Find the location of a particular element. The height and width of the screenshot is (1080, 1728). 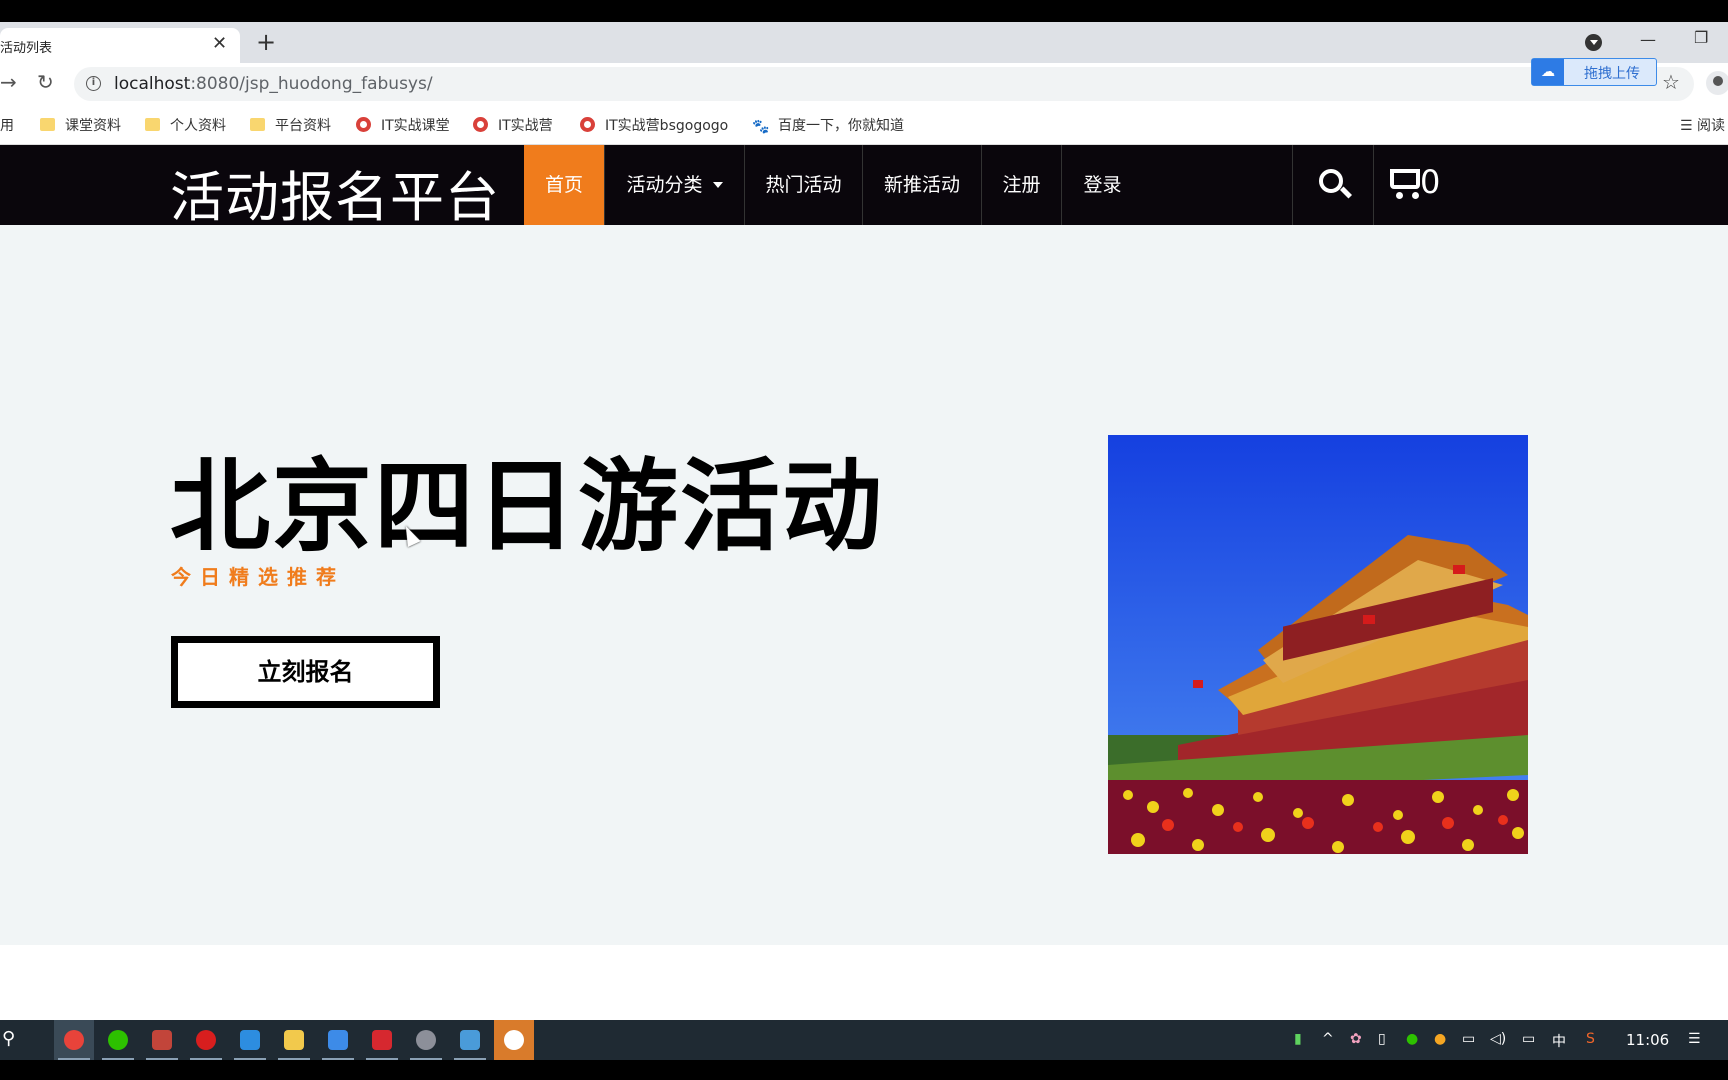

taskbar-settings is located at coordinates (426, 1040).